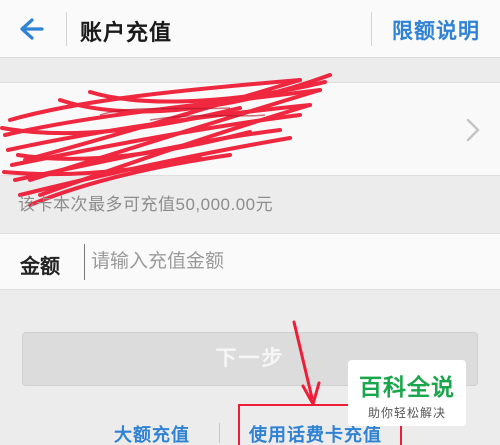 The width and height of the screenshot is (500, 445). I want to click on link-separator, so click(219, 433).